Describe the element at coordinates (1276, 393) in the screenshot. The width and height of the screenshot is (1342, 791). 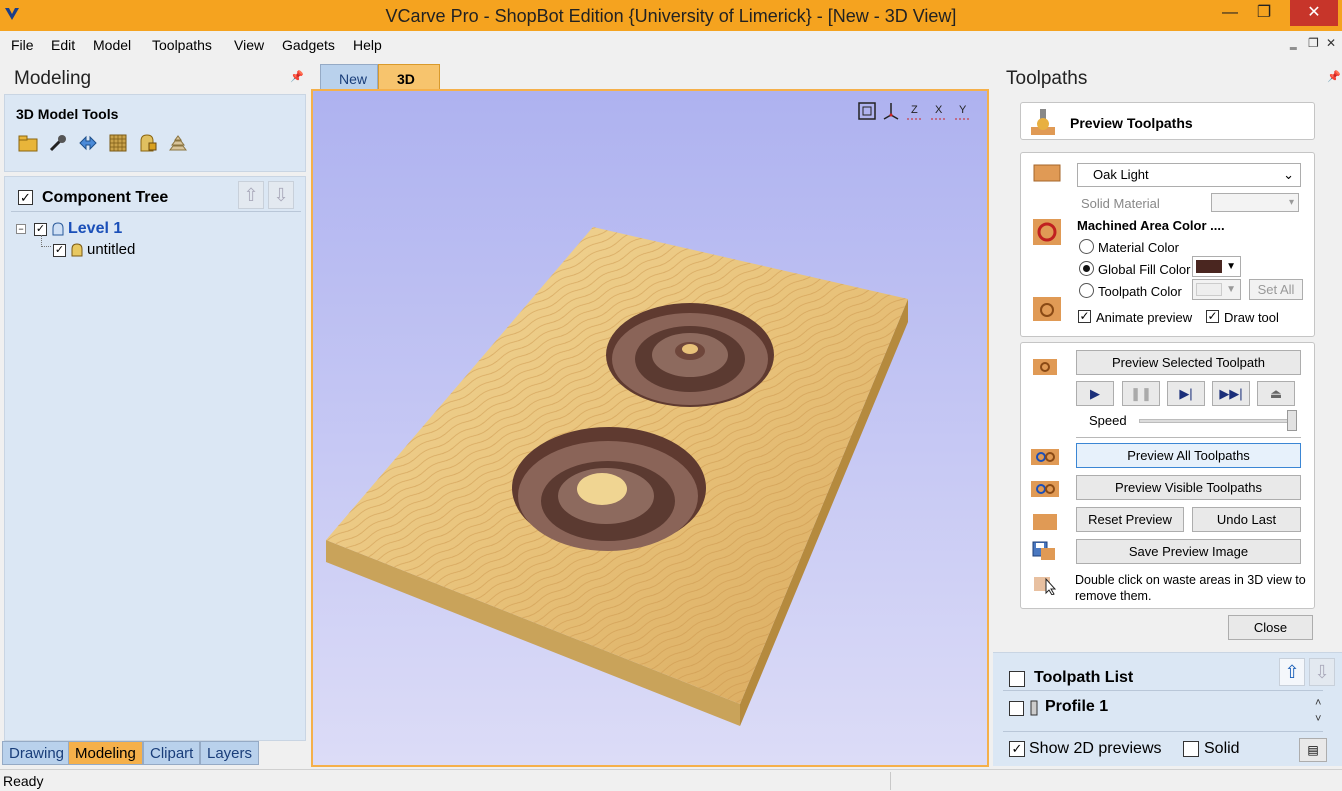
I see `eject-button: ⏏` at that location.